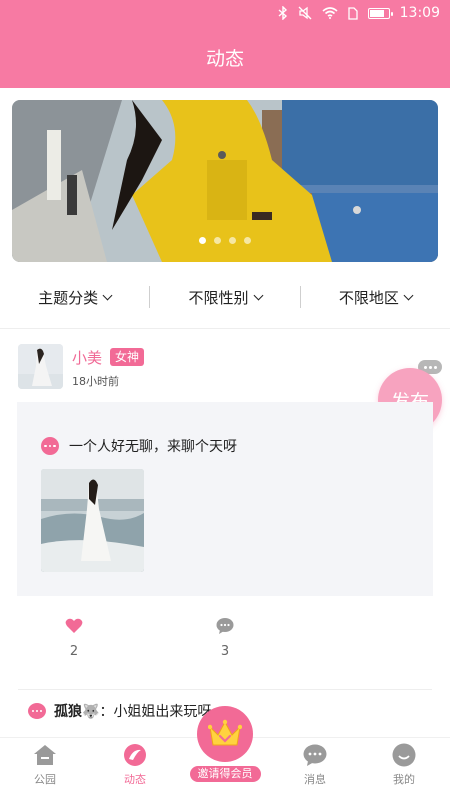 The width and height of the screenshot is (450, 800). I want to click on bluetooth-icon, so click(283, 13).